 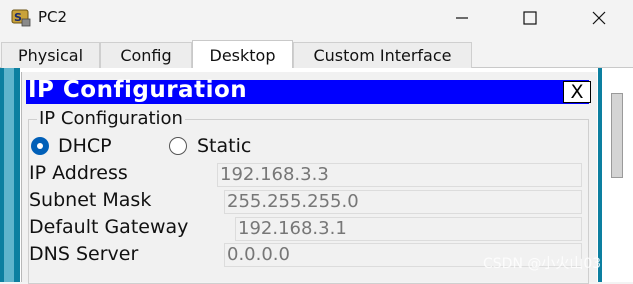 I want to click on tab-physical: Physical, so click(x=50, y=55).